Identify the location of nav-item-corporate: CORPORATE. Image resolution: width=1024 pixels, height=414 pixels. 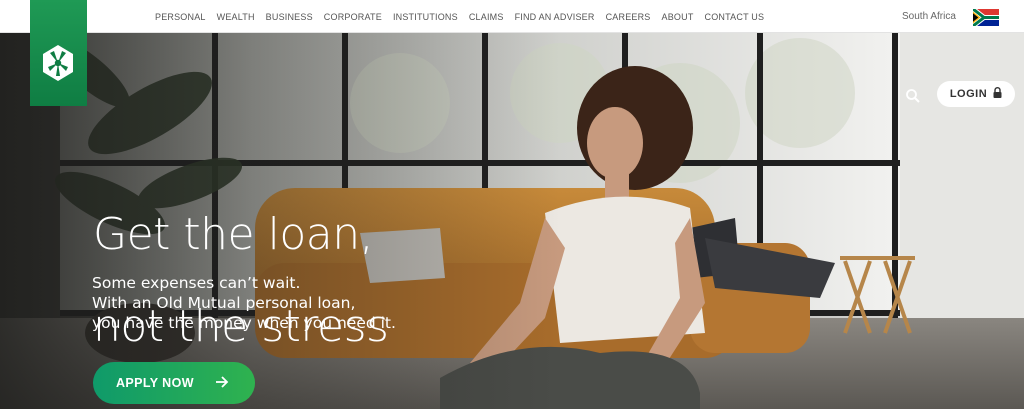
(353, 17).